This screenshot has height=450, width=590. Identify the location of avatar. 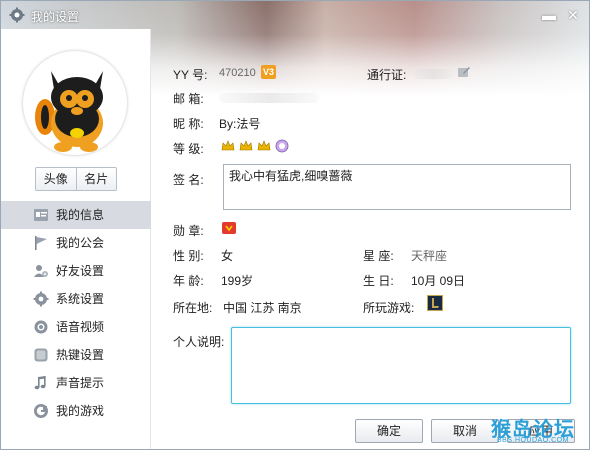
(75, 103).